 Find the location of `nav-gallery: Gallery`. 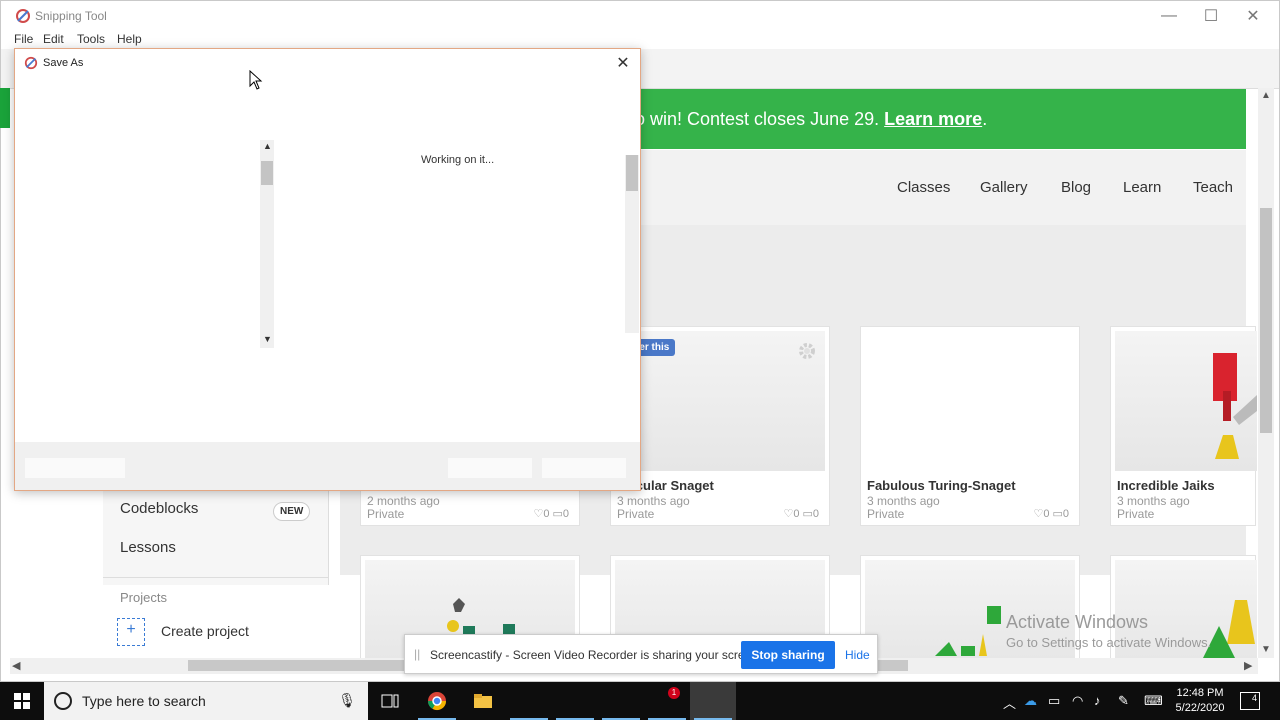

nav-gallery: Gallery is located at coordinates (1004, 187).